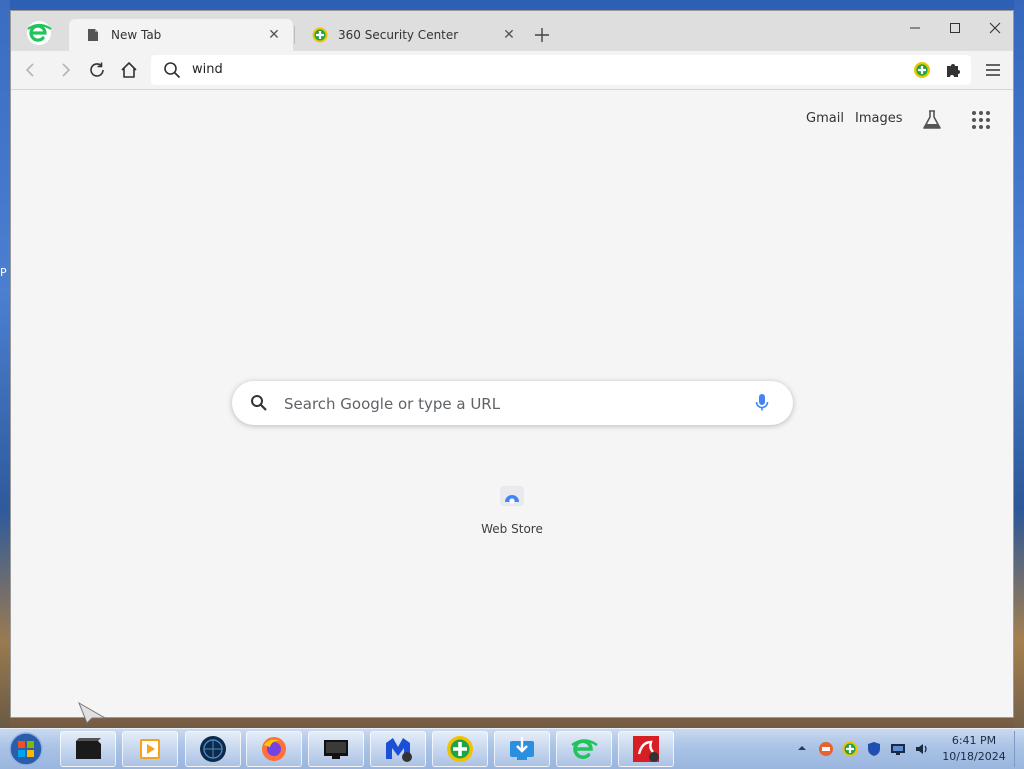  I want to click on microphone-icon, so click(762, 403).